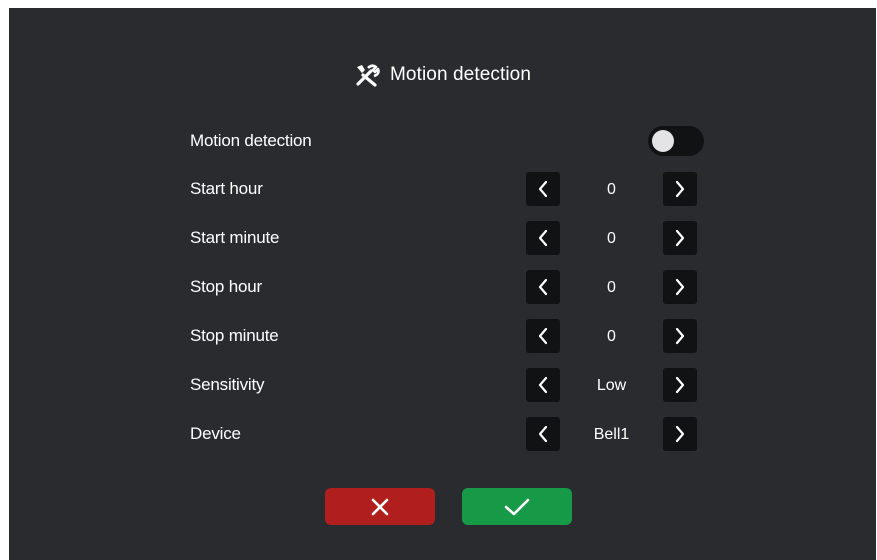  I want to click on start-hour-value: 0, so click(611, 189).